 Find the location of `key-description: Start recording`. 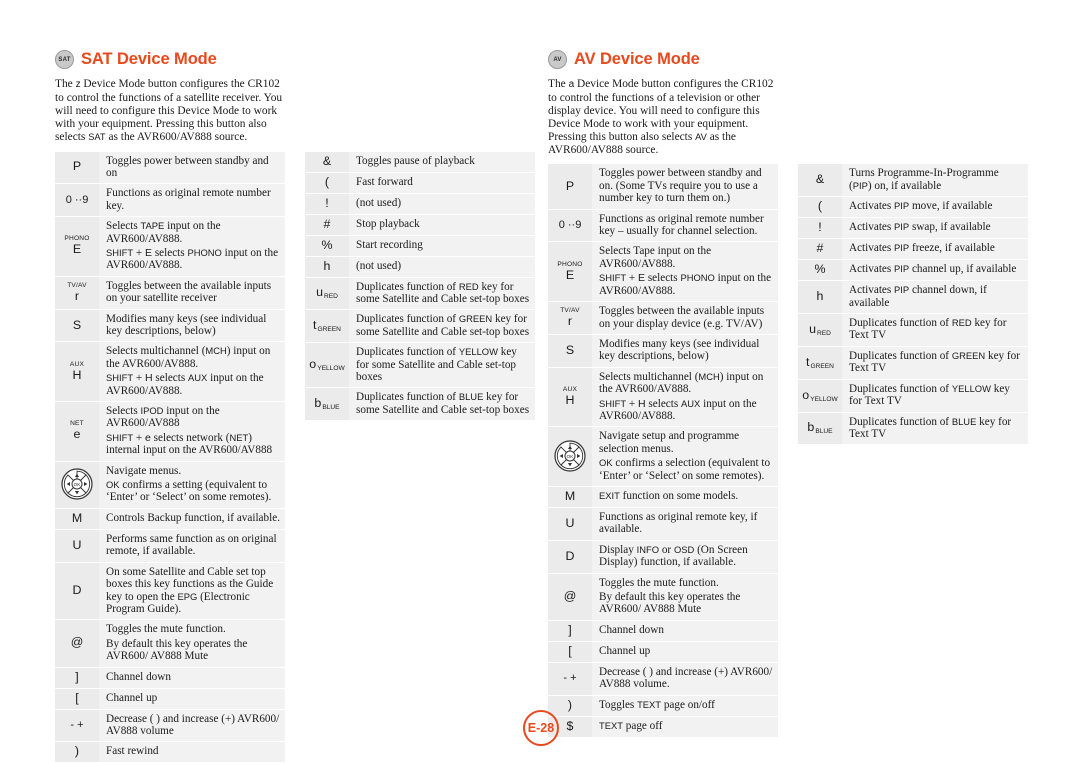

key-description: Start recording is located at coordinates (389, 244).